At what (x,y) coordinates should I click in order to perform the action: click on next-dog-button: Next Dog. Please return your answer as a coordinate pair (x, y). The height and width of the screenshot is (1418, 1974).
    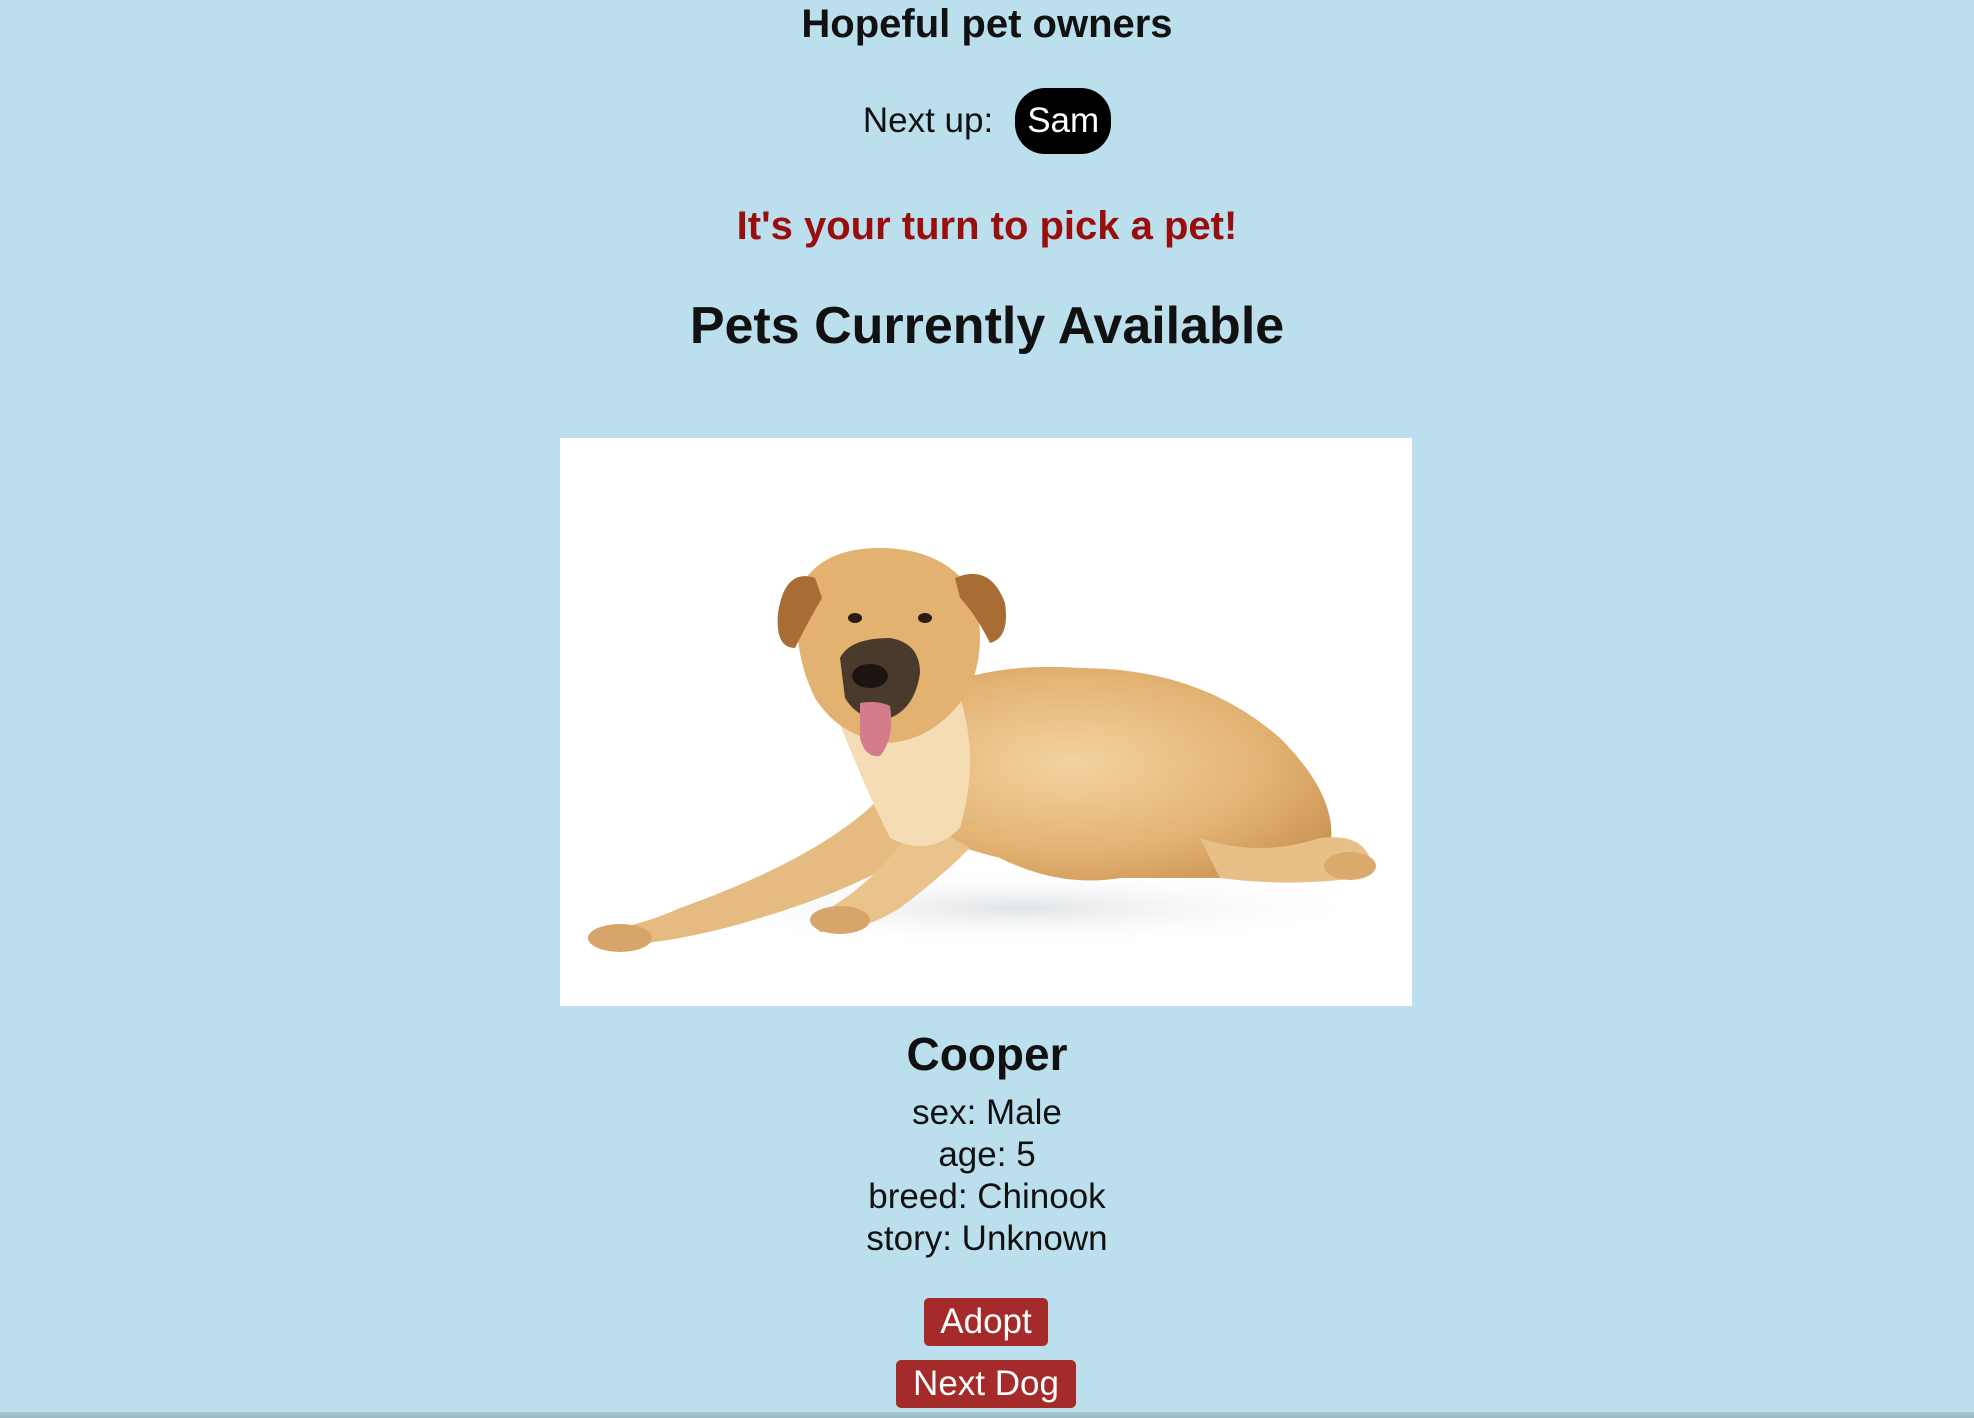
    Looking at the image, I should click on (986, 1384).